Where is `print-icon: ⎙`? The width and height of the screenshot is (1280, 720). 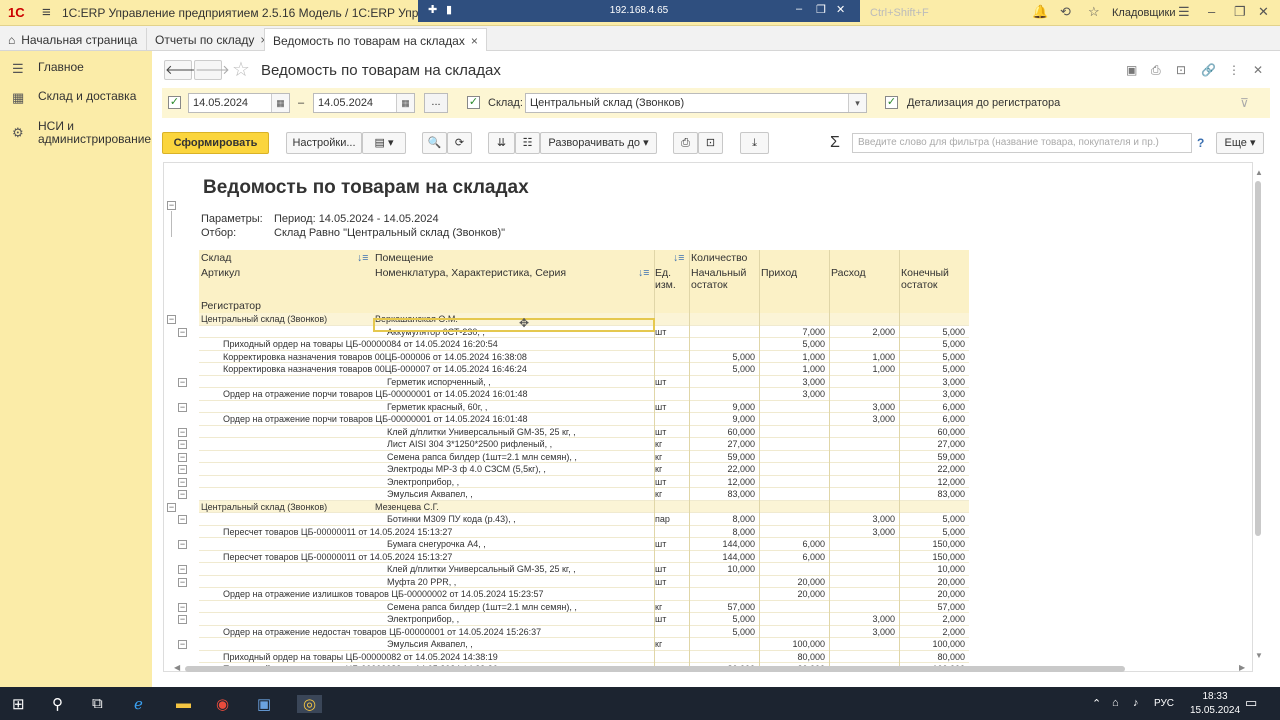
print-icon: ⎙ is located at coordinates (1156, 70).